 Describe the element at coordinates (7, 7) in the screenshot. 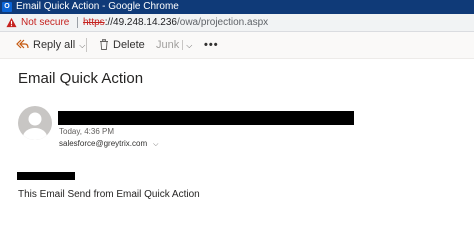

I see `outlook-app-icon: O` at that location.